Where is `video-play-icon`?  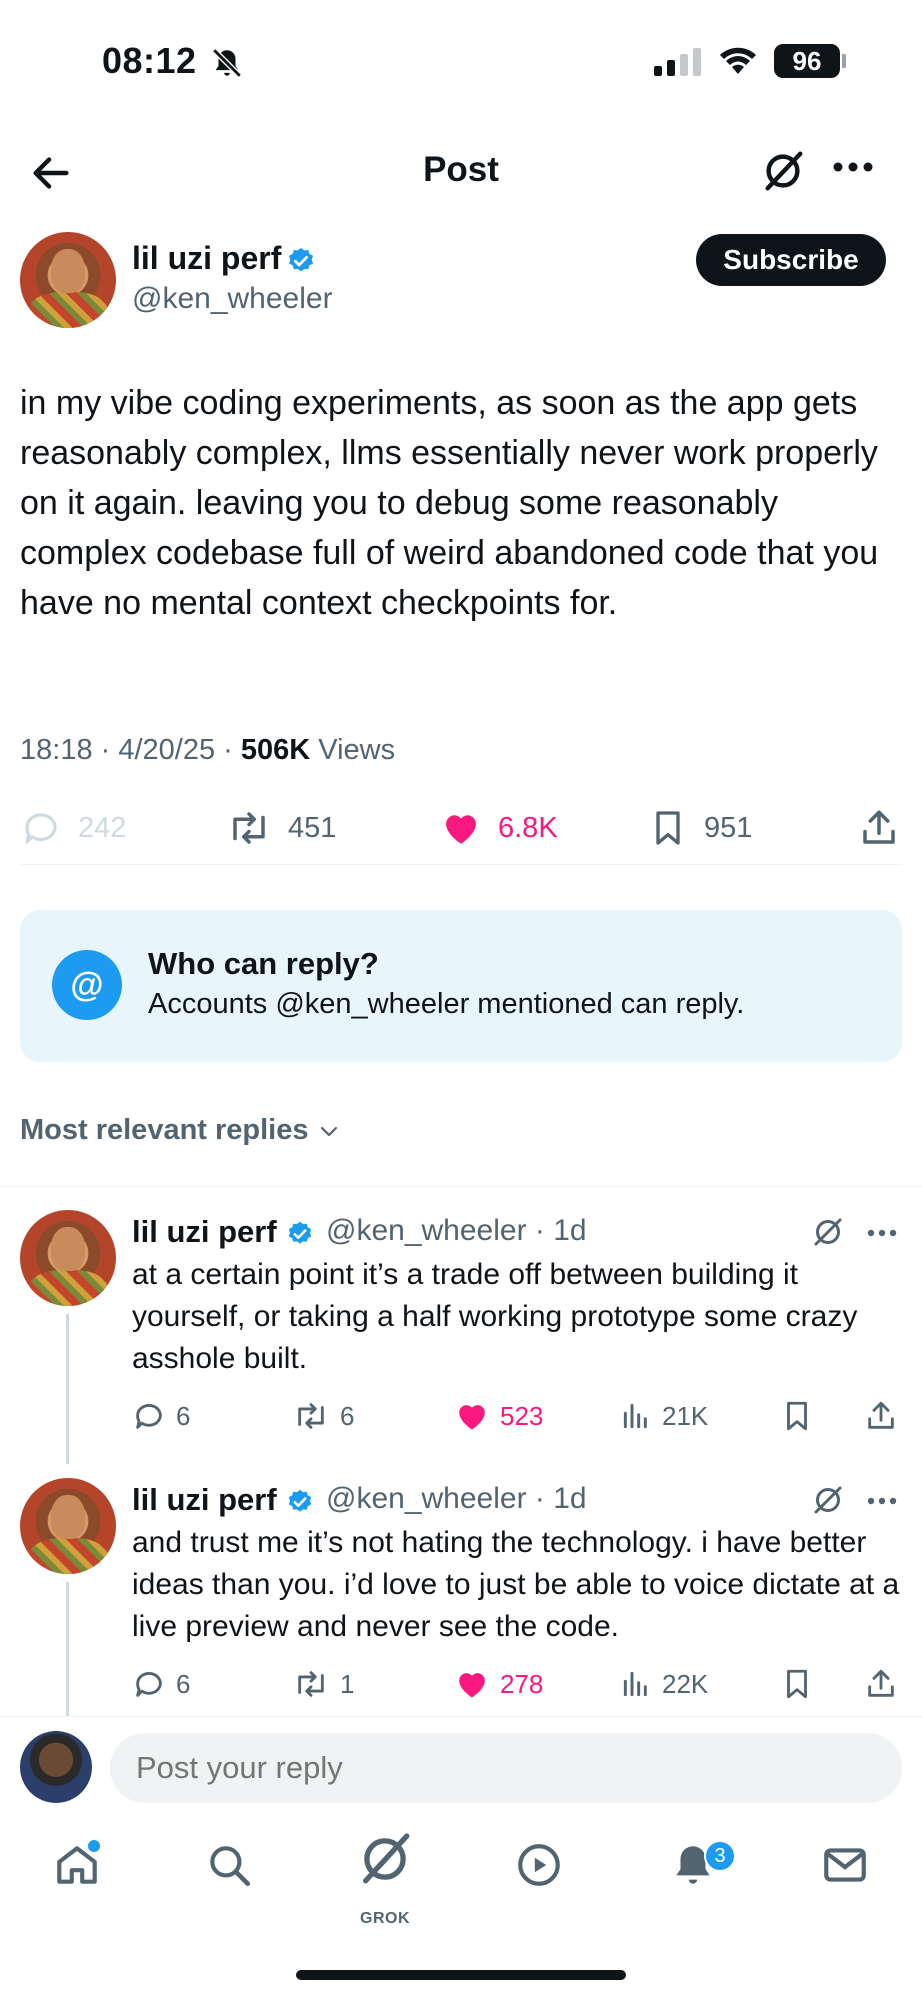
video-play-icon is located at coordinates (539, 1865).